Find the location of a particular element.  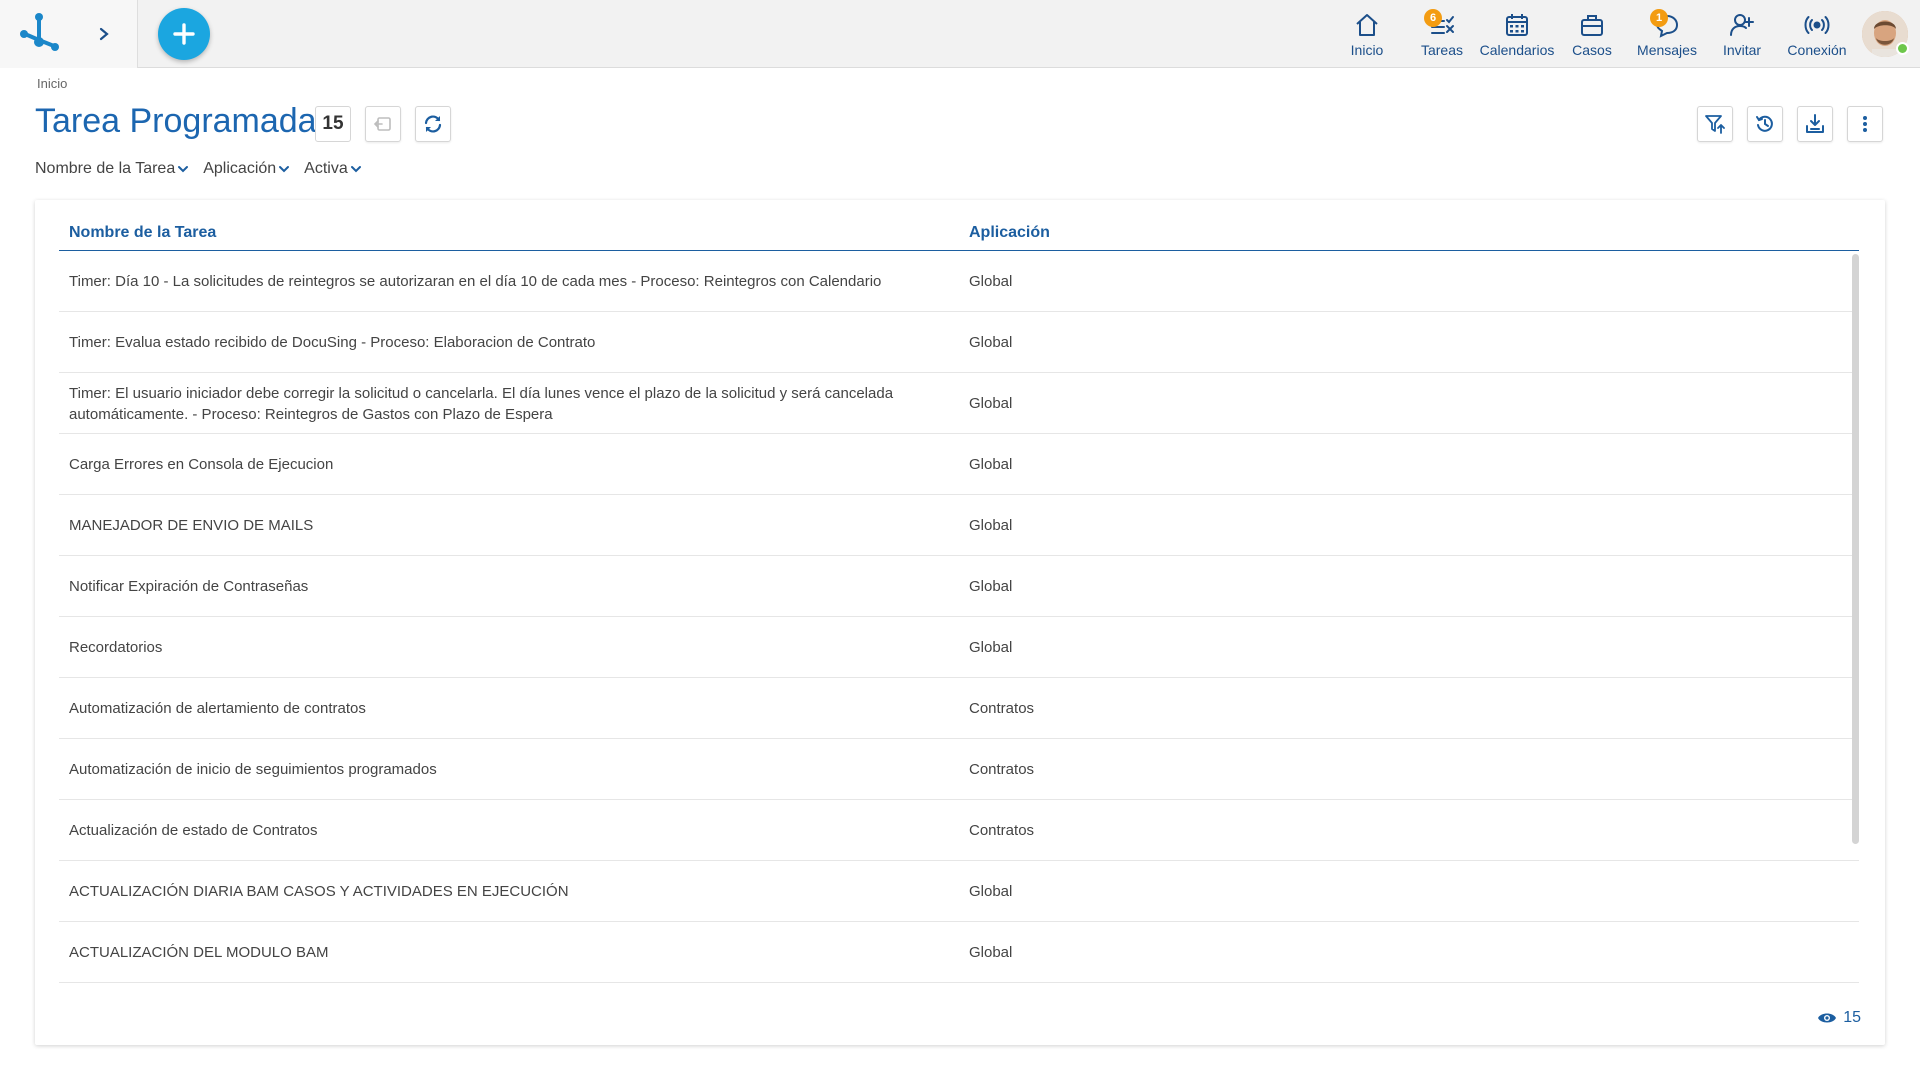

back-button is located at coordinates (383, 124).